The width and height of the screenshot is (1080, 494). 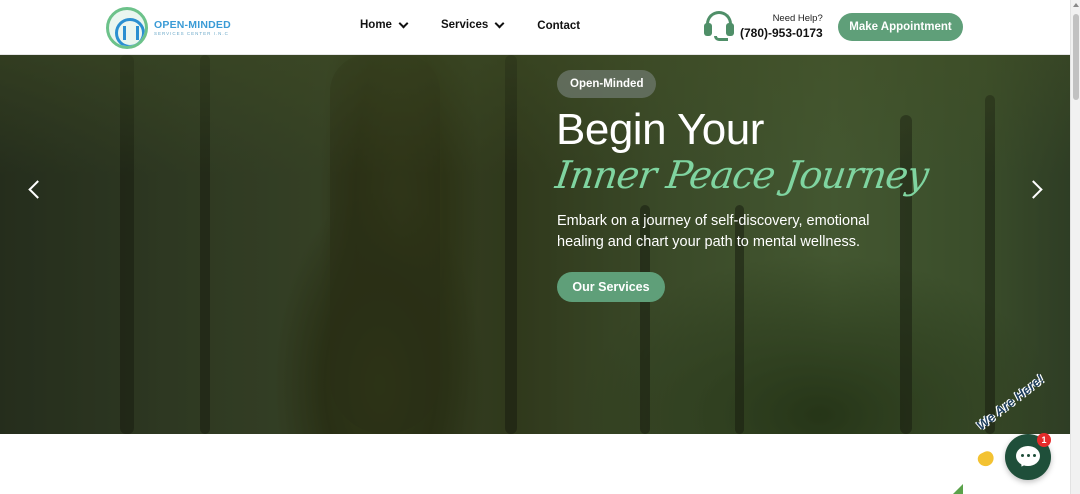 What do you see at coordinates (1076, 57) in the screenshot?
I see `scrollbar-thumb` at bounding box center [1076, 57].